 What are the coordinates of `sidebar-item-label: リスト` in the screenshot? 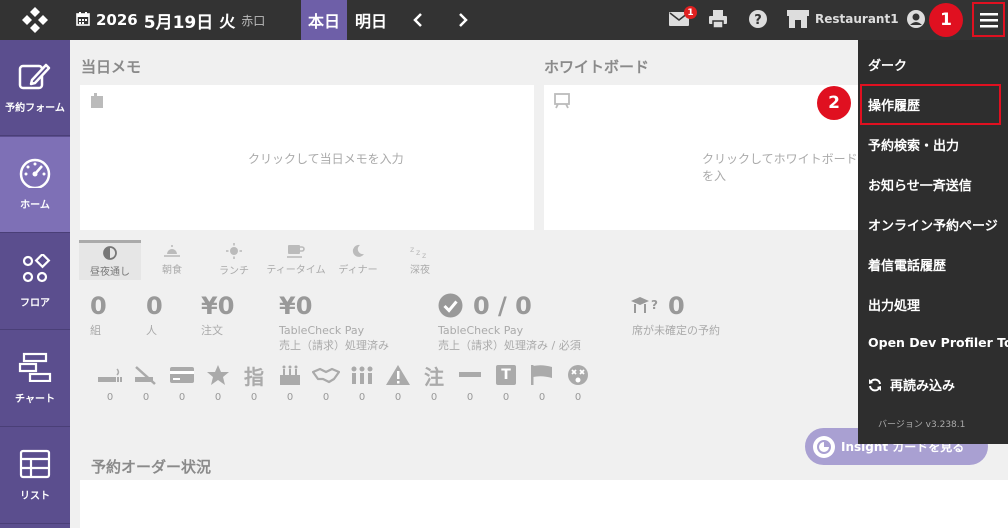 It's located at (35, 496).